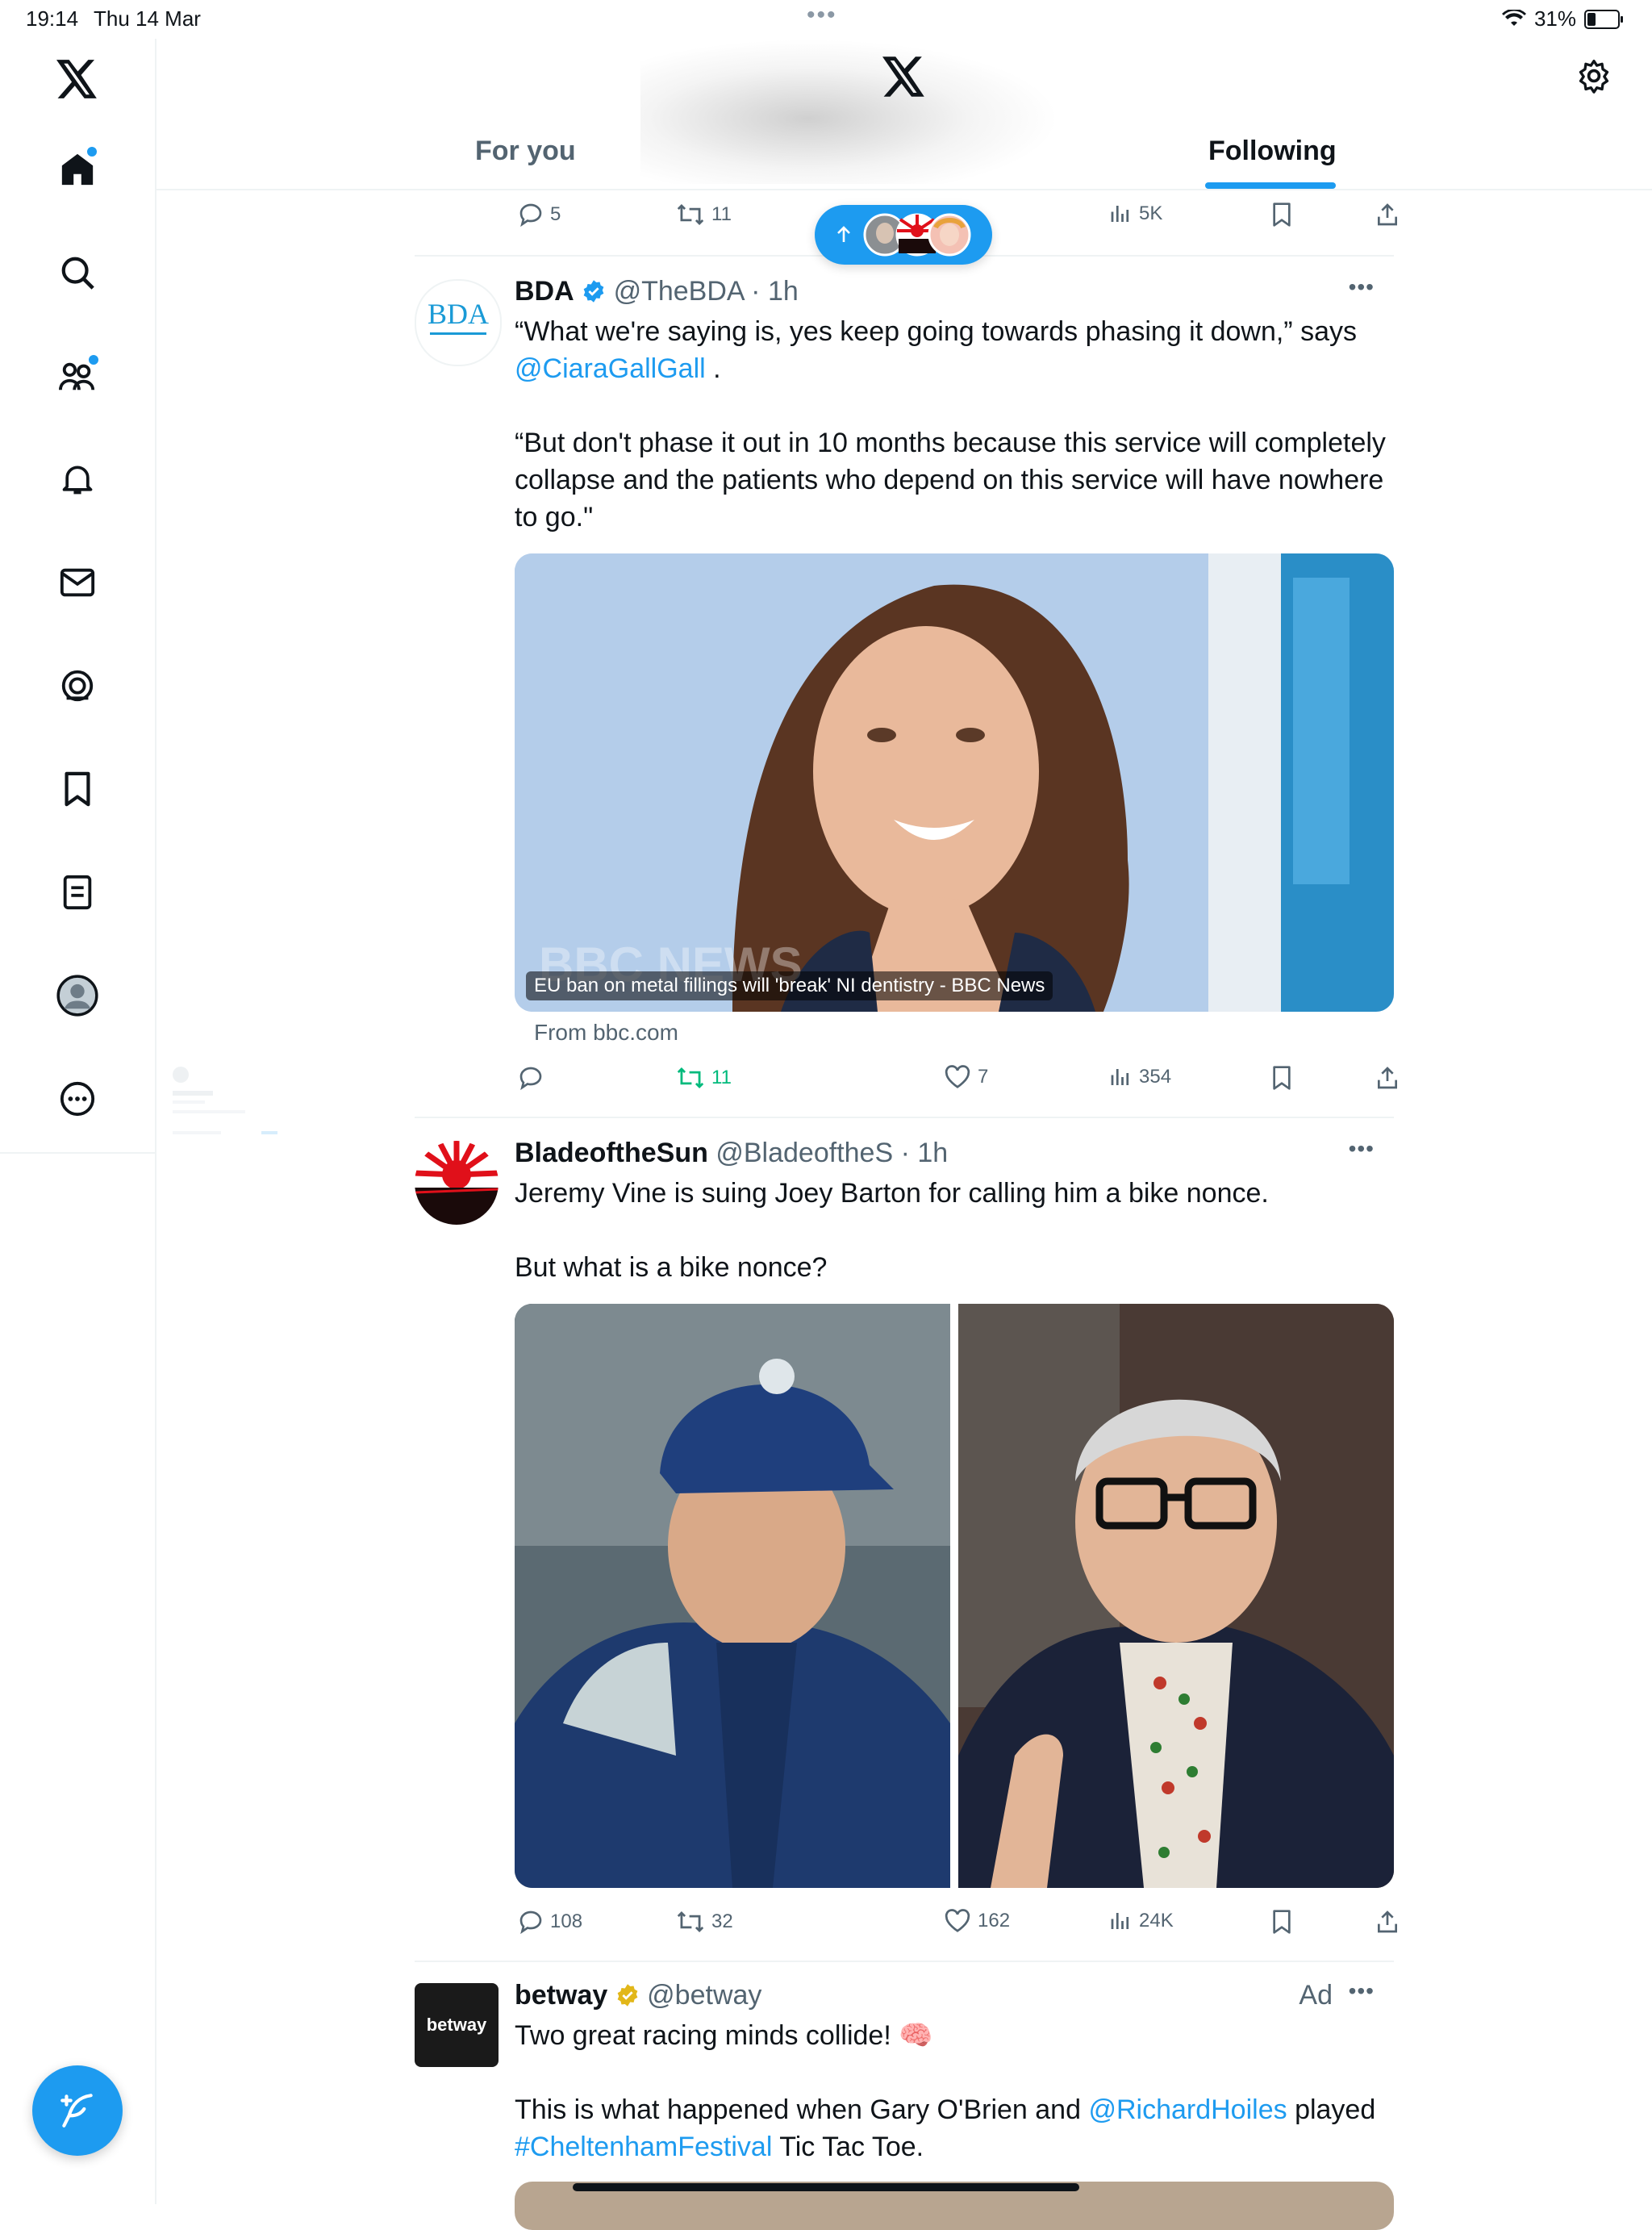  I want to click on battery-icon, so click(1603, 19).